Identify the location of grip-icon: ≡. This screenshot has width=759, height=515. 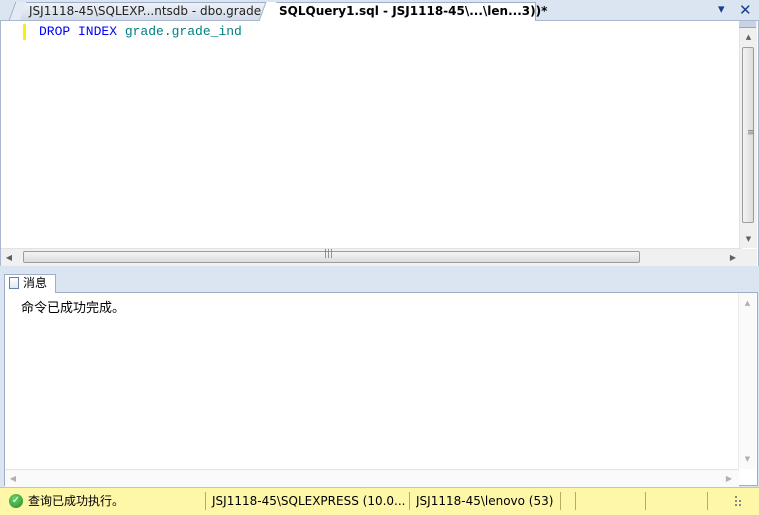
(751, 133).